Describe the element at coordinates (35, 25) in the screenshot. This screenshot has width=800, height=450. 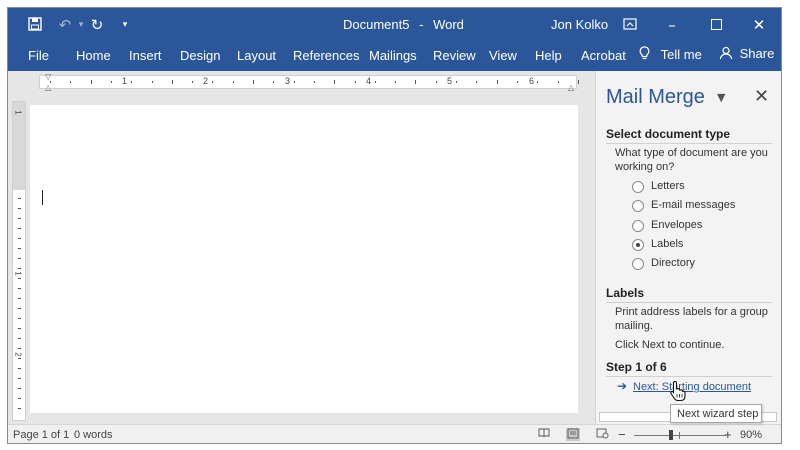
I see `save-icon` at that location.